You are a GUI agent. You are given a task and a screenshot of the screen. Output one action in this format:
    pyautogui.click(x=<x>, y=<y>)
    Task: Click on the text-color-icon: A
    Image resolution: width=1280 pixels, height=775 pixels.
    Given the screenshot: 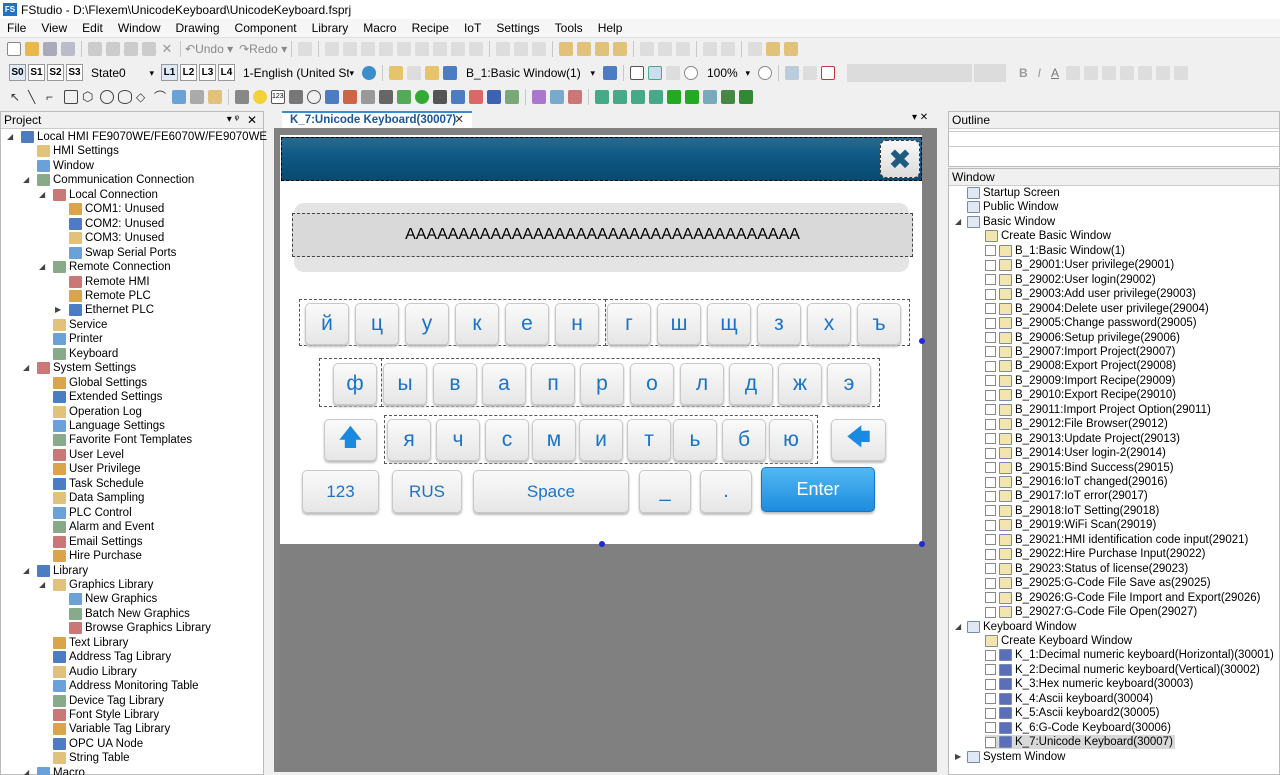 What is the action you would take?
    pyautogui.click(x=1055, y=73)
    